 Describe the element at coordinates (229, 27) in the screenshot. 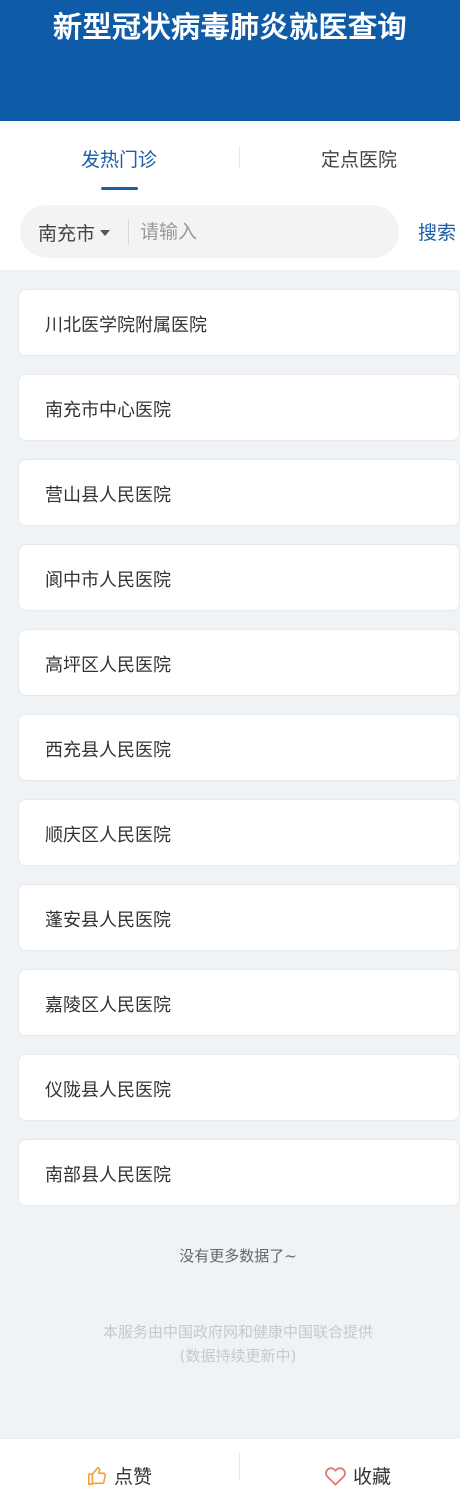

I see `page-title: 新型冠状病毒肺炎就医查询` at that location.